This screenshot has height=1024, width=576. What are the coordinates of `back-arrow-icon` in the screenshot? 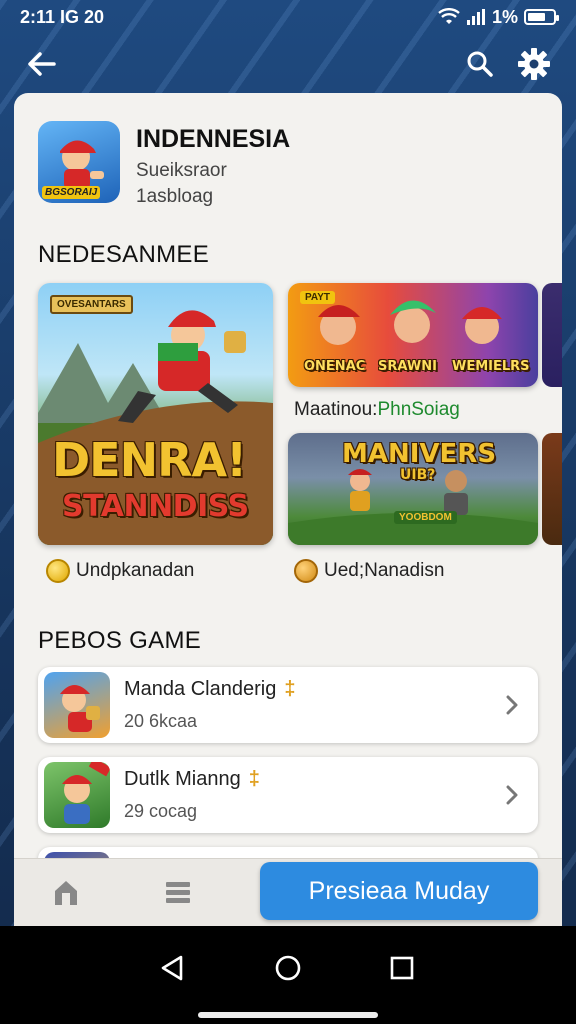 It's located at (42, 64).